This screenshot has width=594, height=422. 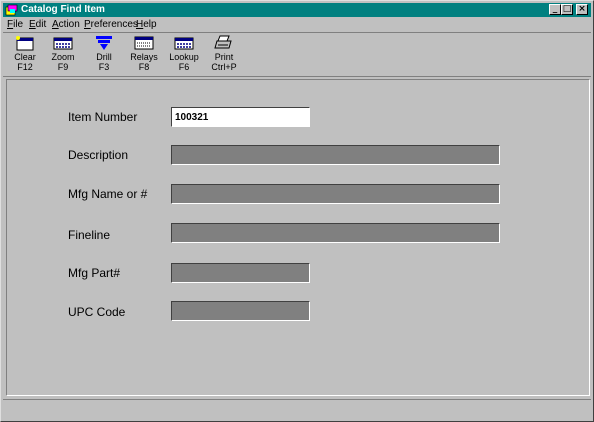 What do you see at coordinates (582, 9) in the screenshot?
I see `close-button: ×` at bounding box center [582, 9].